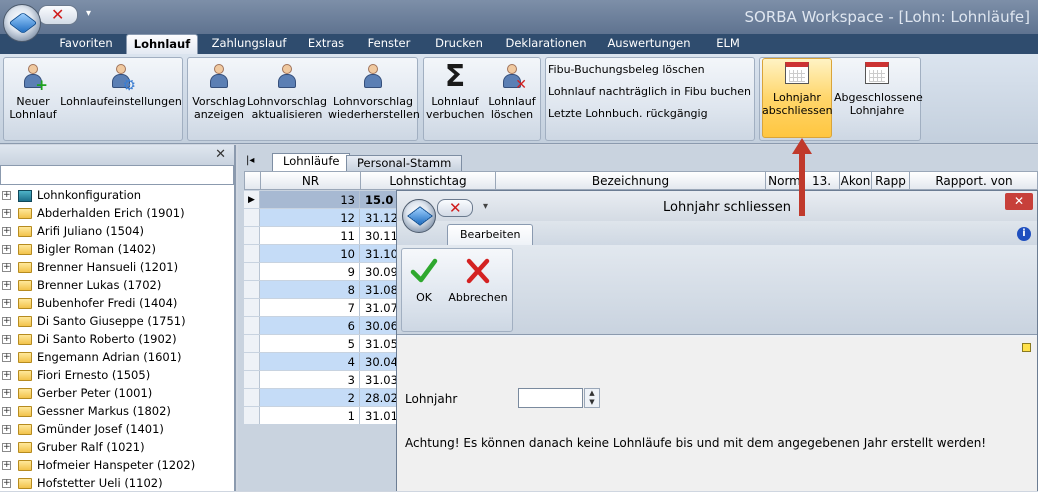 The height and width of the screenshot is (492, 1038). What do you see at coordinates (459, 44) in the screenshot?
I see `tab-drucken: Drucken` at bounding box center [459, 44].